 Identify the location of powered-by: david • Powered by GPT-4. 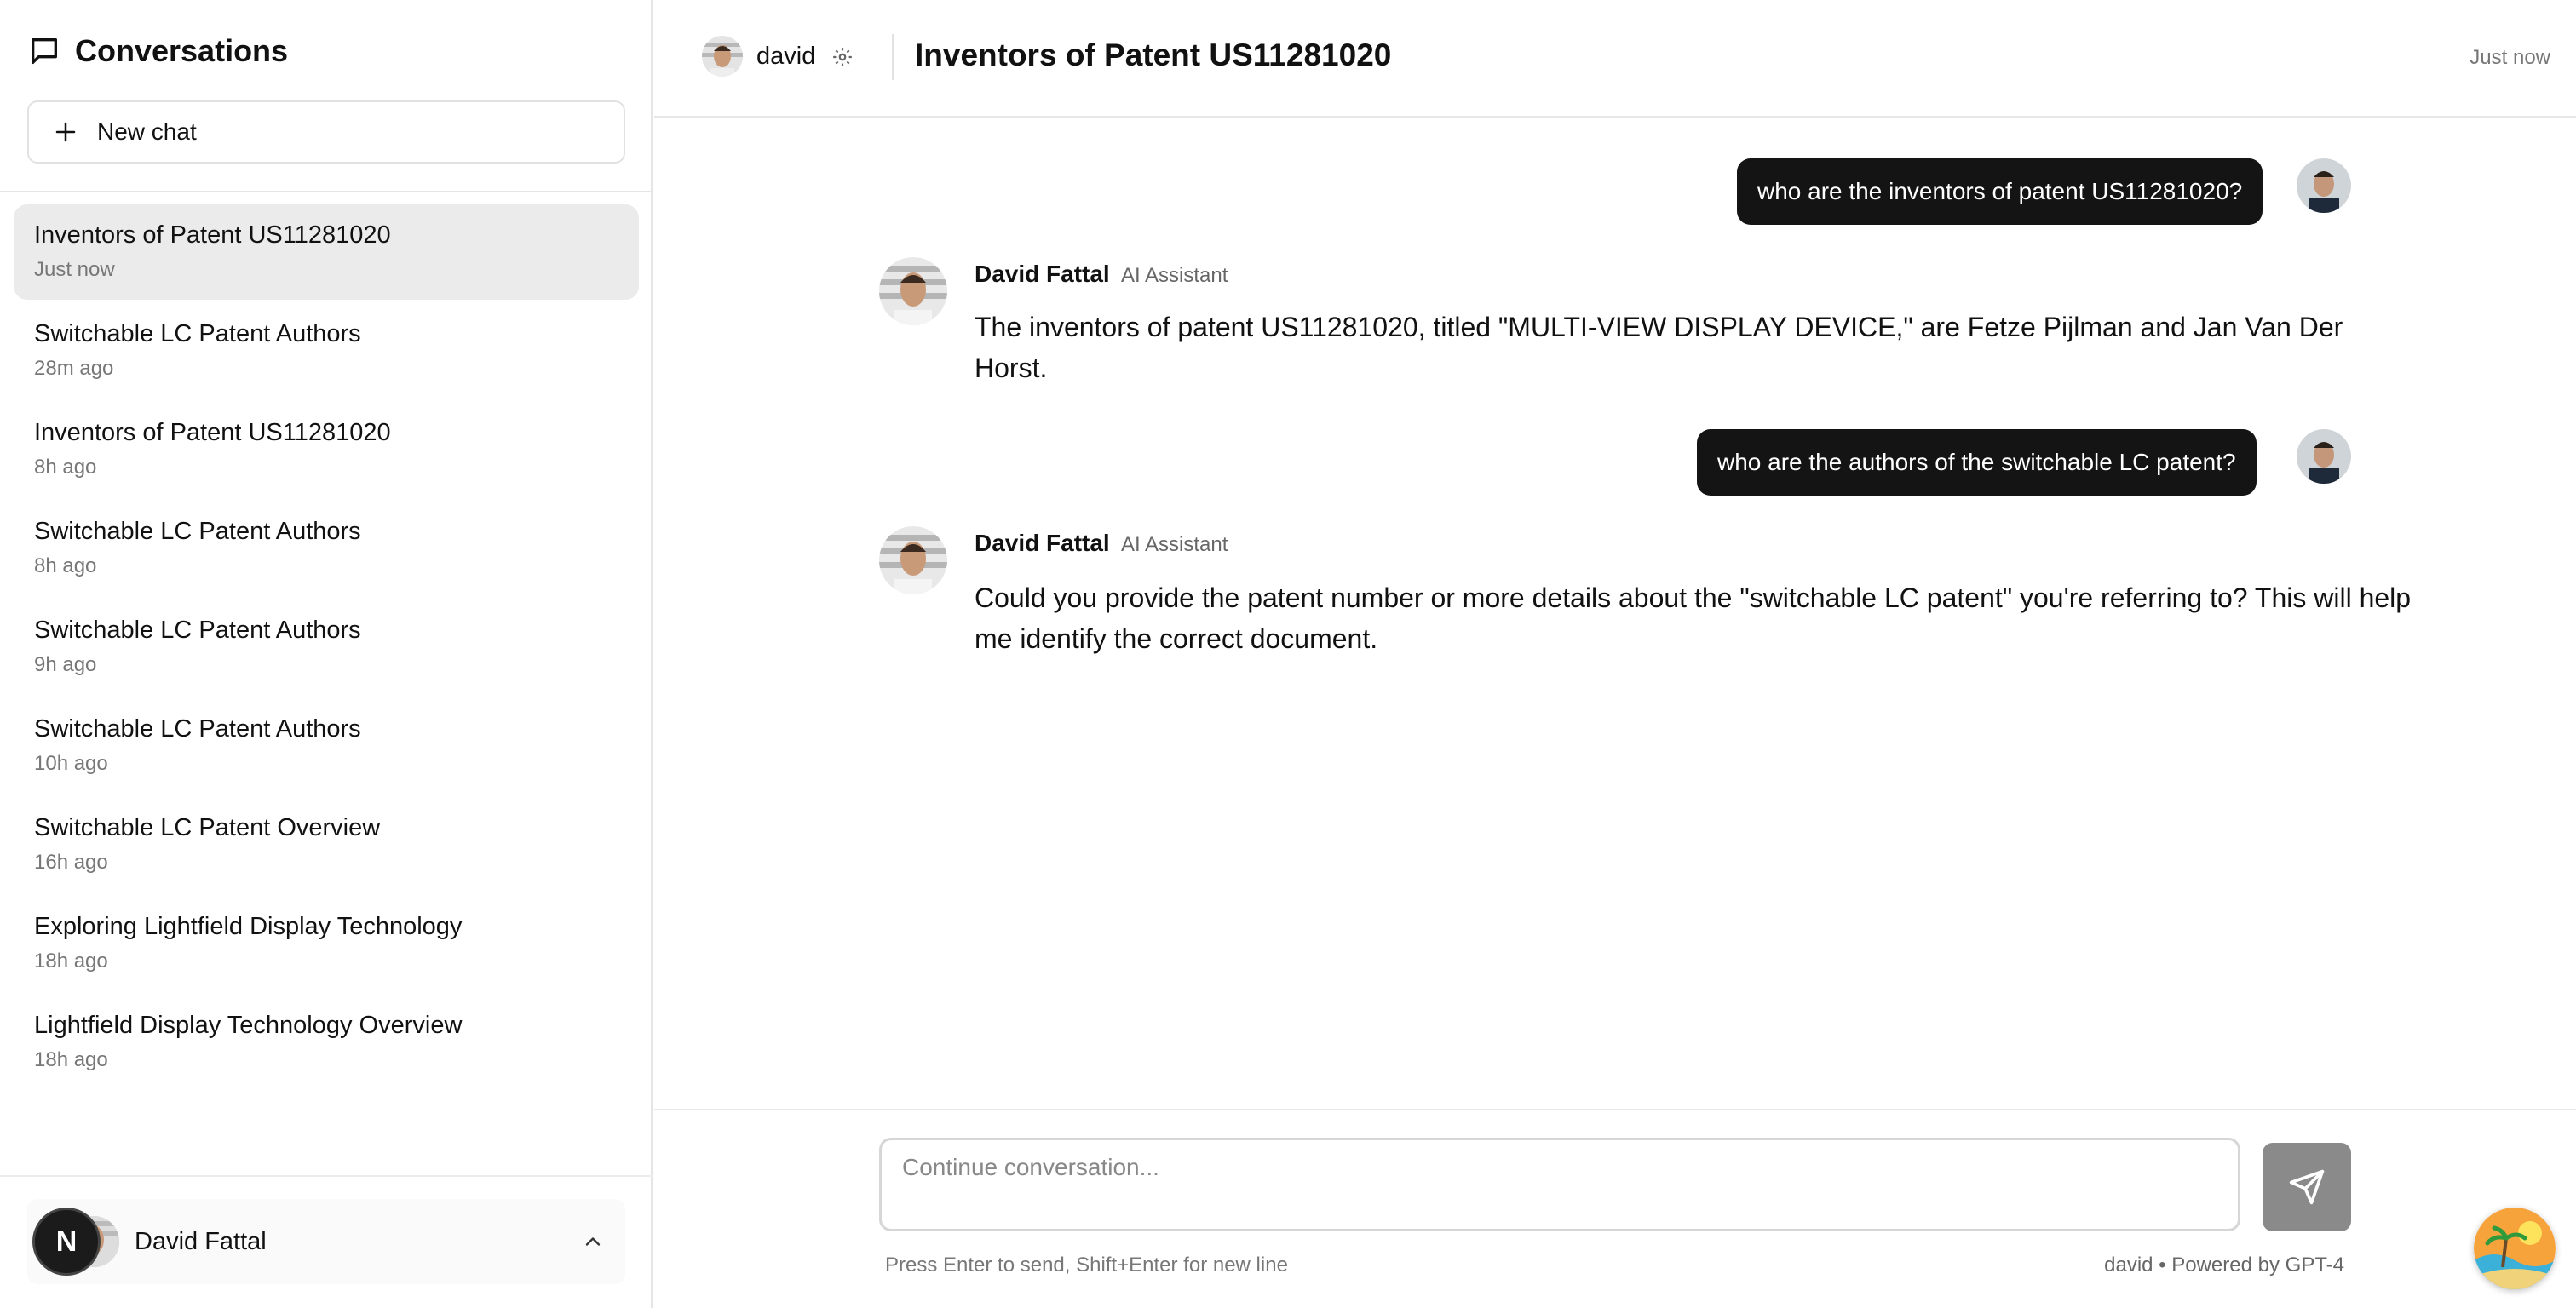
(2224, 1265).